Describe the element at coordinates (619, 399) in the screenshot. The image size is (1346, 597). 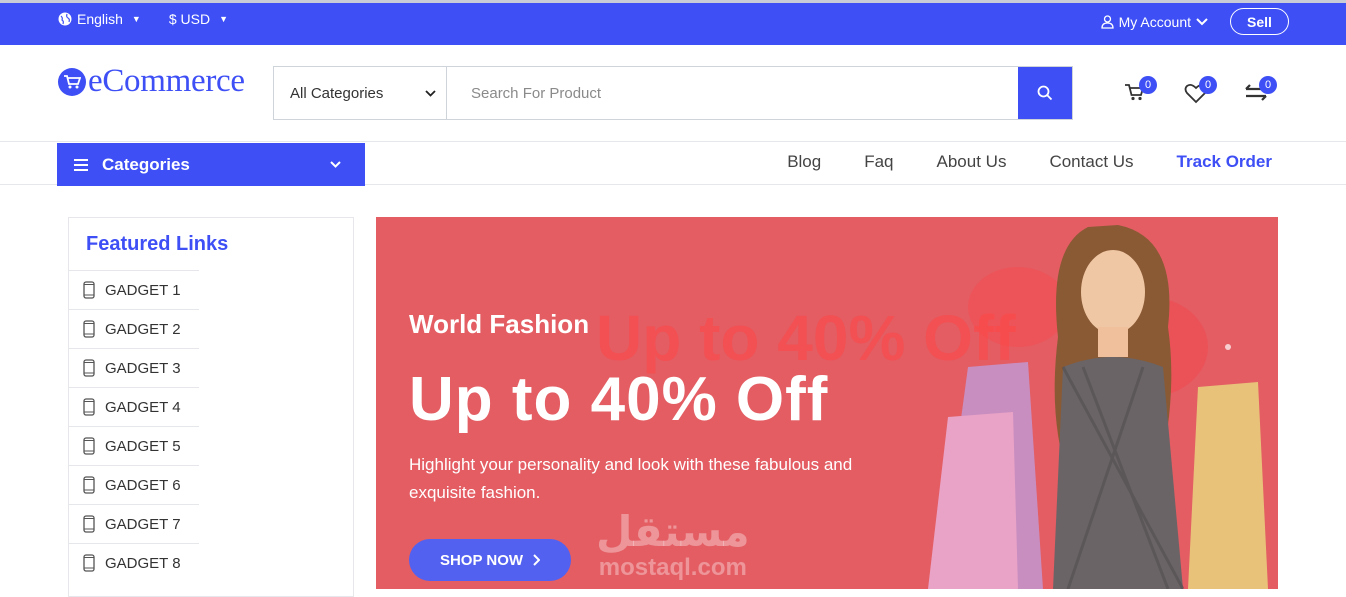
I see `banner-title: Up to 40% Off` at that location.